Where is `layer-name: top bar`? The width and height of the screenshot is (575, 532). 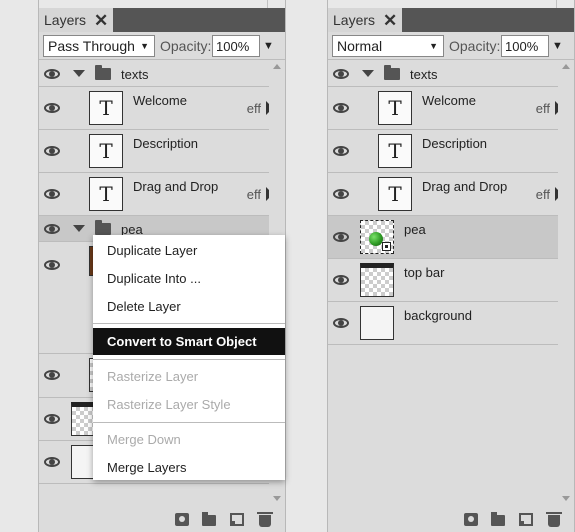 layer-name: top bar is located at coordinates (424, 272).